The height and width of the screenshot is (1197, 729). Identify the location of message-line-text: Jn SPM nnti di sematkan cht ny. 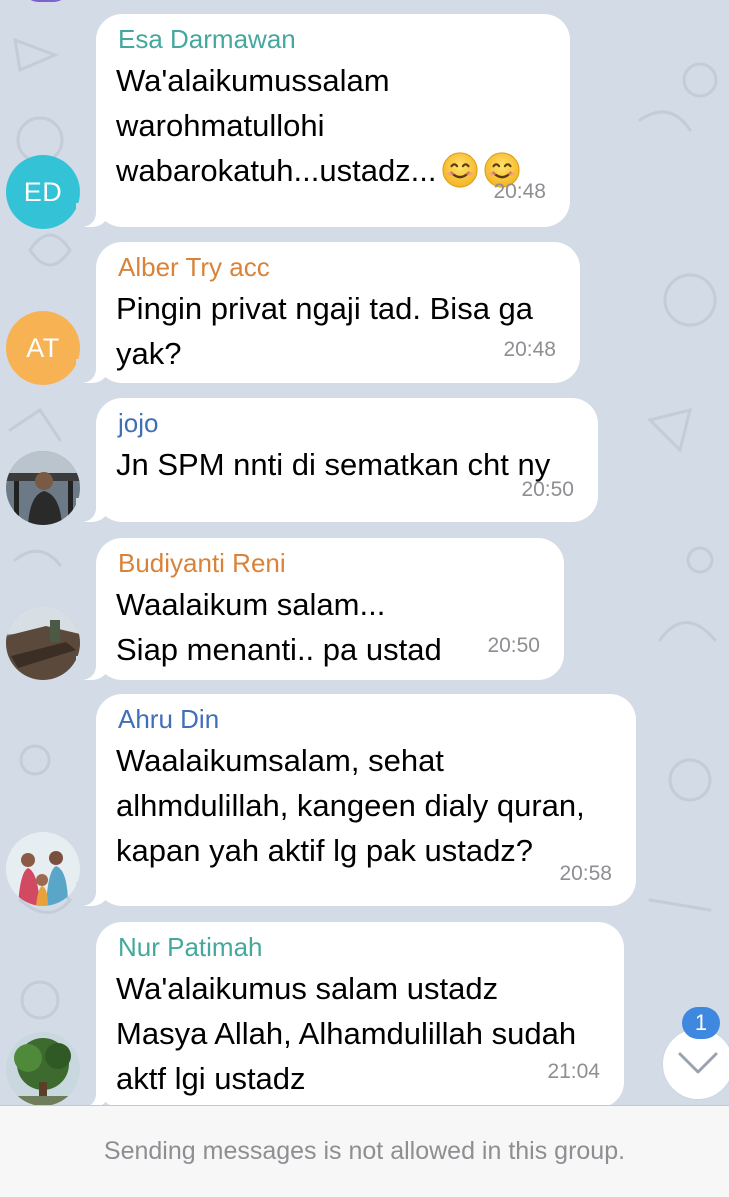
(333, 464).